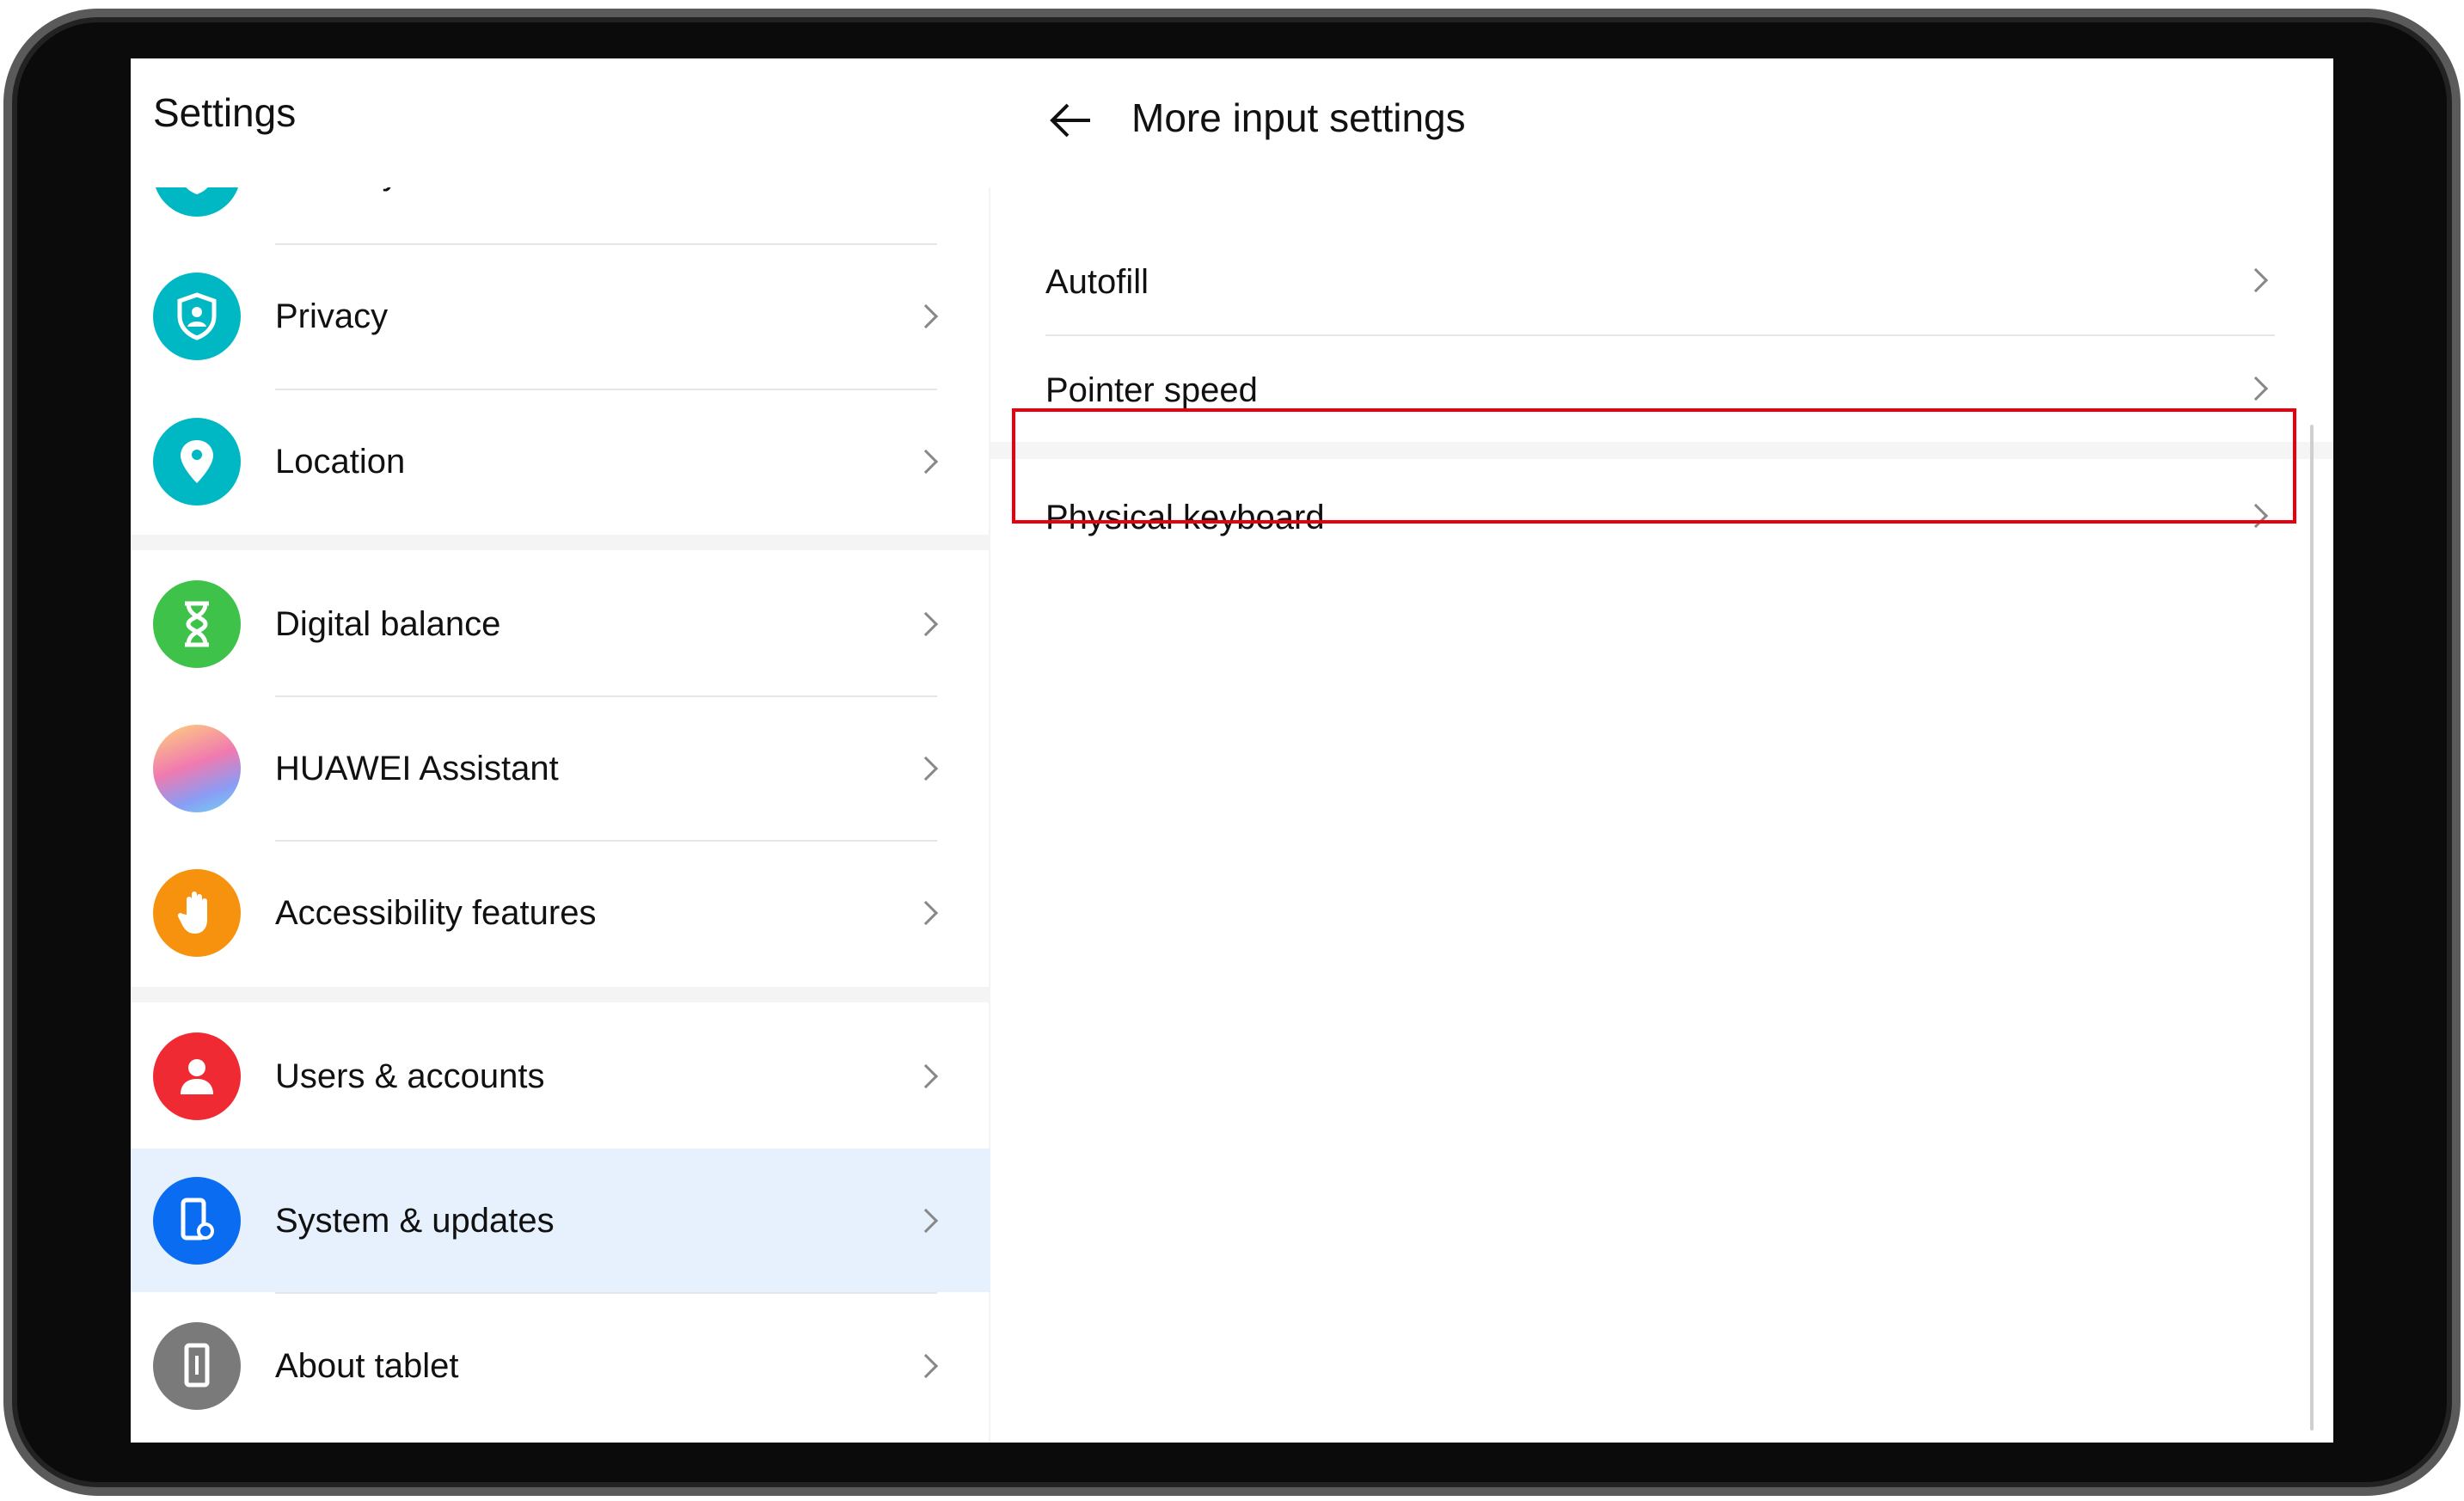  What do you see at coordinates (1660, 335) in the screenshot?
I see `divider` at bounding box center [1660, 335].